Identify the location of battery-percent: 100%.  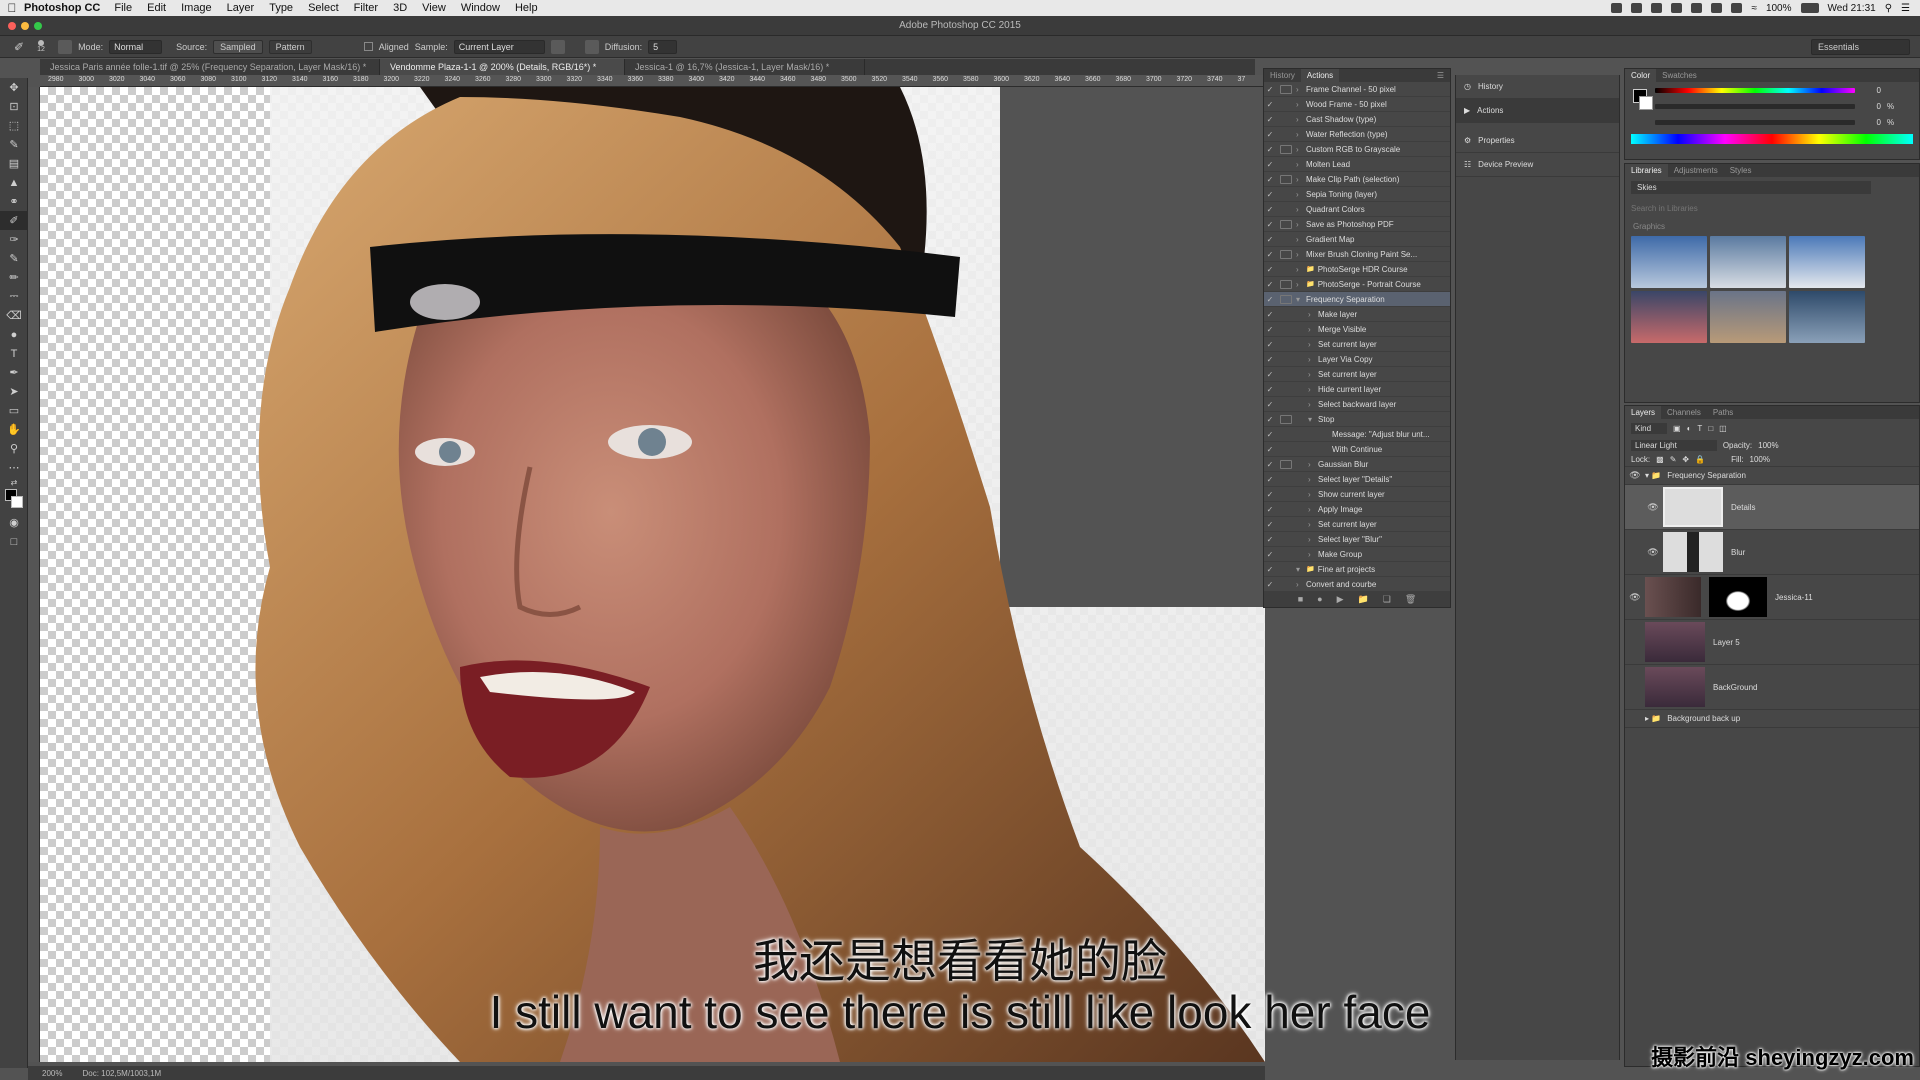
(1779, 8).